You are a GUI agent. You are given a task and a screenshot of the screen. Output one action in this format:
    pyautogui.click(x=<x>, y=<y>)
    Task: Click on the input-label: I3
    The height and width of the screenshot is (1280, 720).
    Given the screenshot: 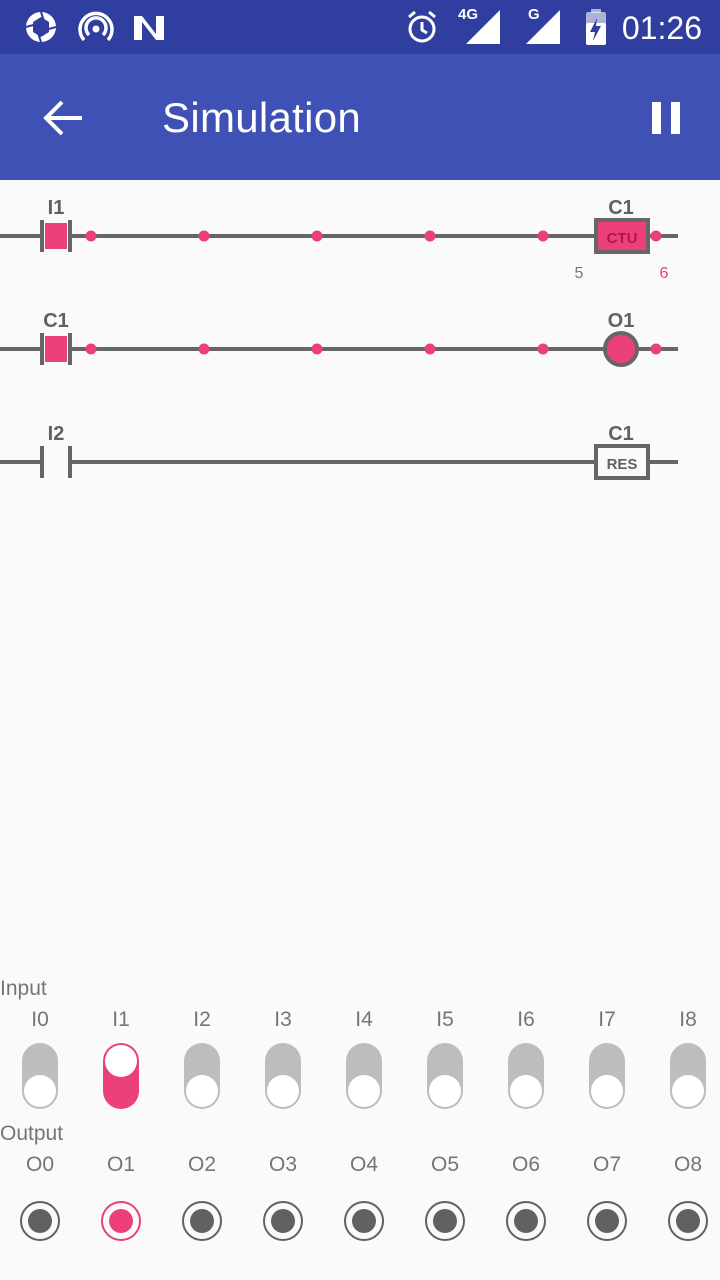 What is the action you would take?
    pyautogui.click(x=283, y=1019)
    